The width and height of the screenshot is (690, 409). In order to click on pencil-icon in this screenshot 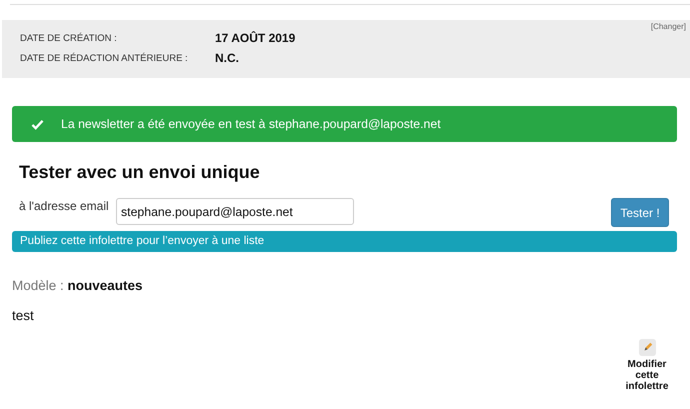, I will do `click(647, 347)`.